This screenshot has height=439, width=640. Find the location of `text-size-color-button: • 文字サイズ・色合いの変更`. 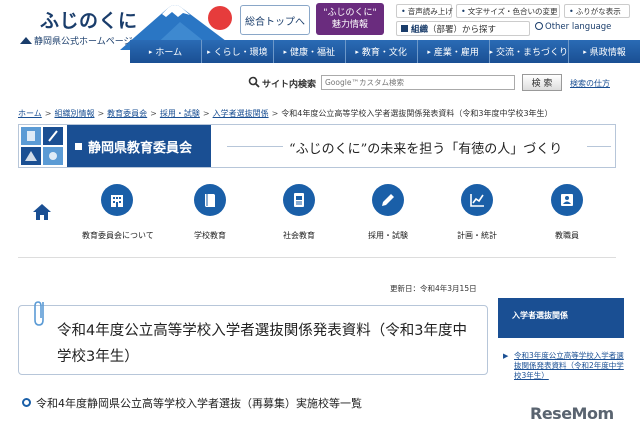

text-size-color-button: • 文字サイズ・色合いの変更 is located at coordinates (508, 11).